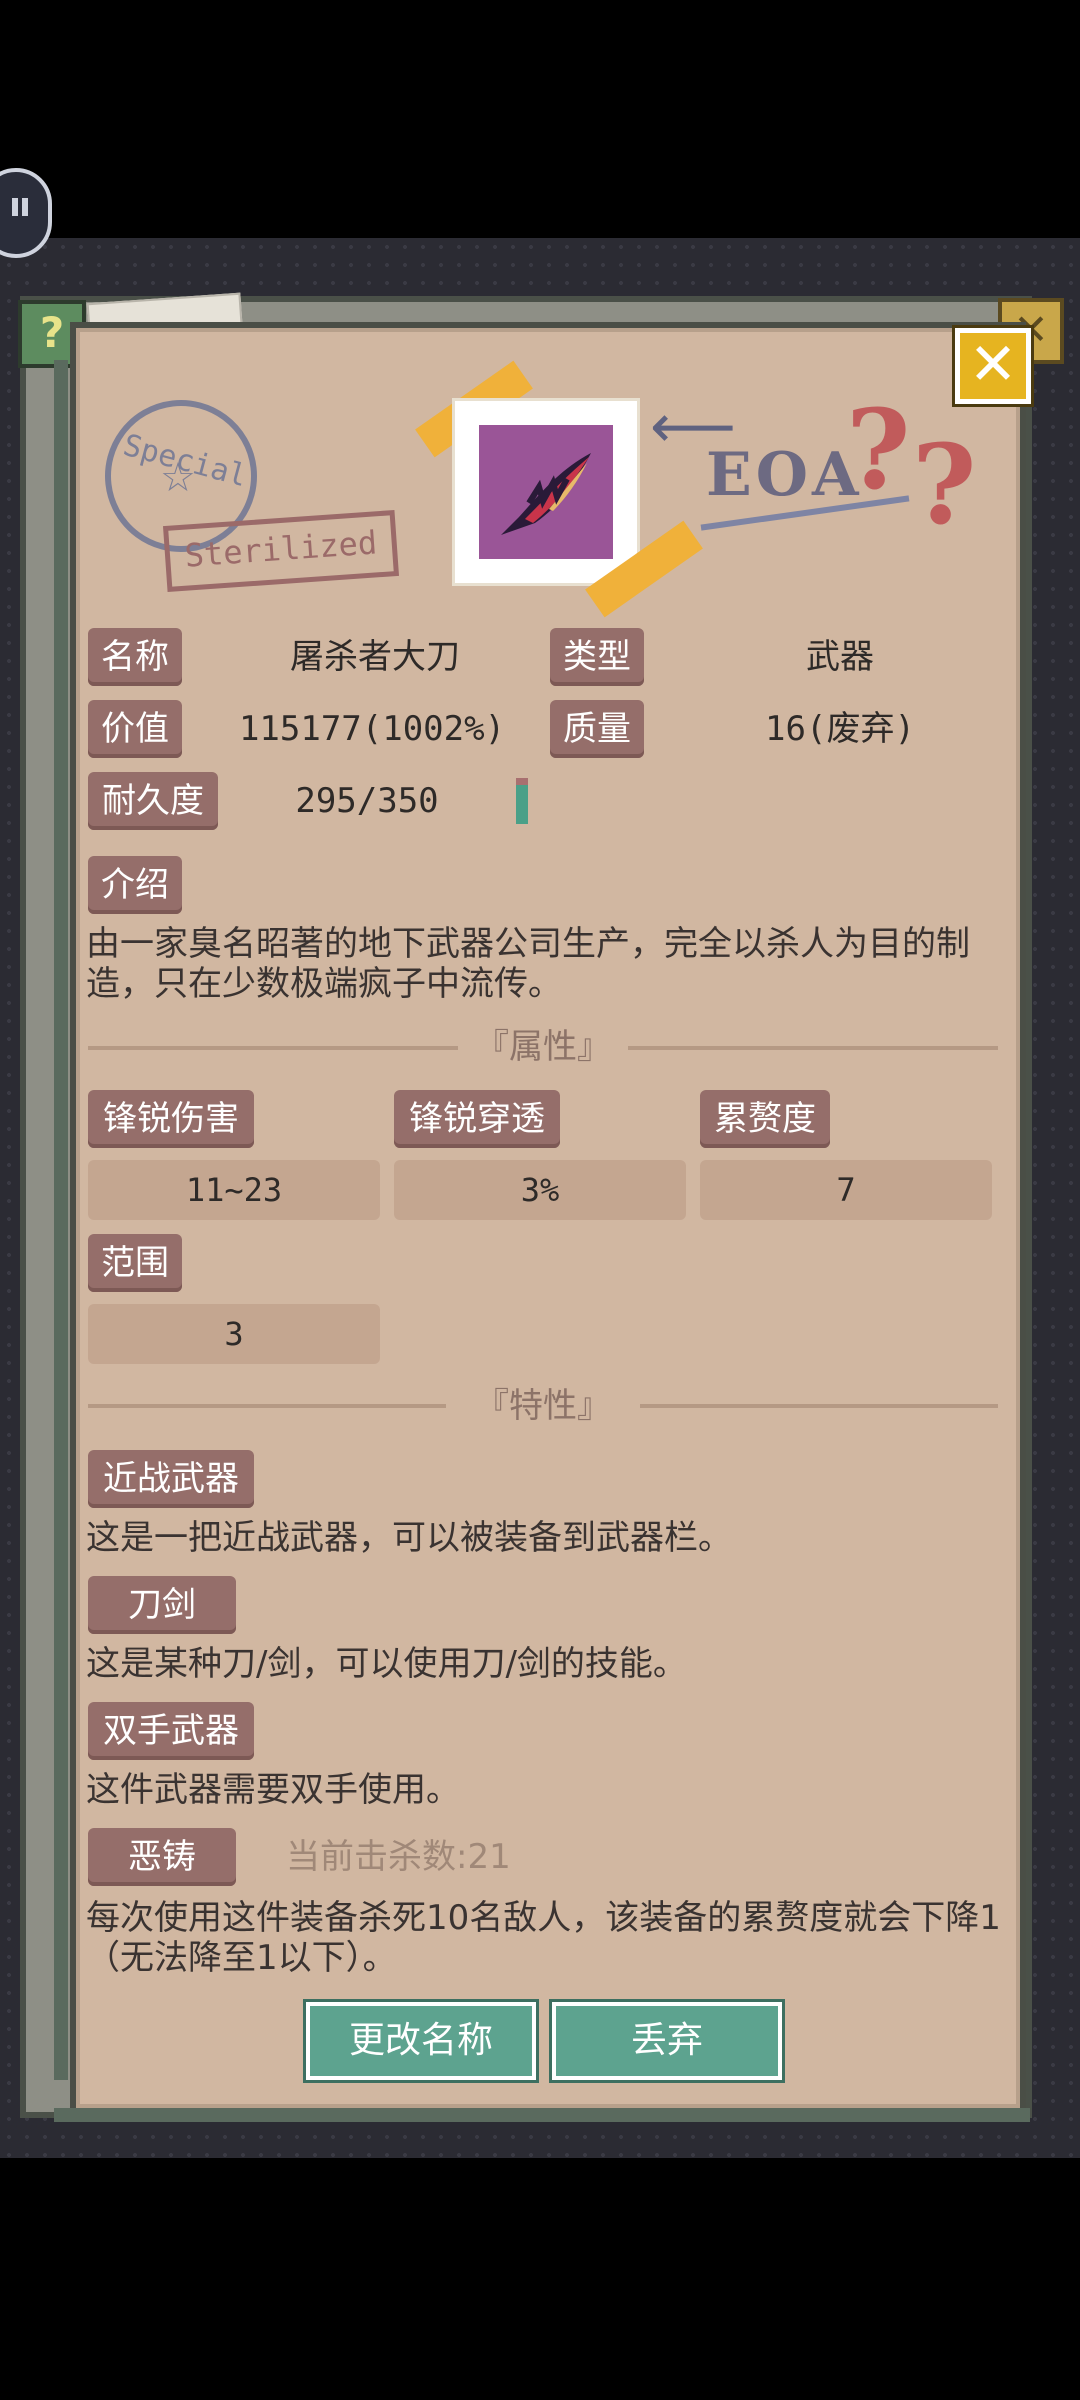 The image size is (1080, 2400). I want to click on attribute-value: 7, so click(846, 1190).